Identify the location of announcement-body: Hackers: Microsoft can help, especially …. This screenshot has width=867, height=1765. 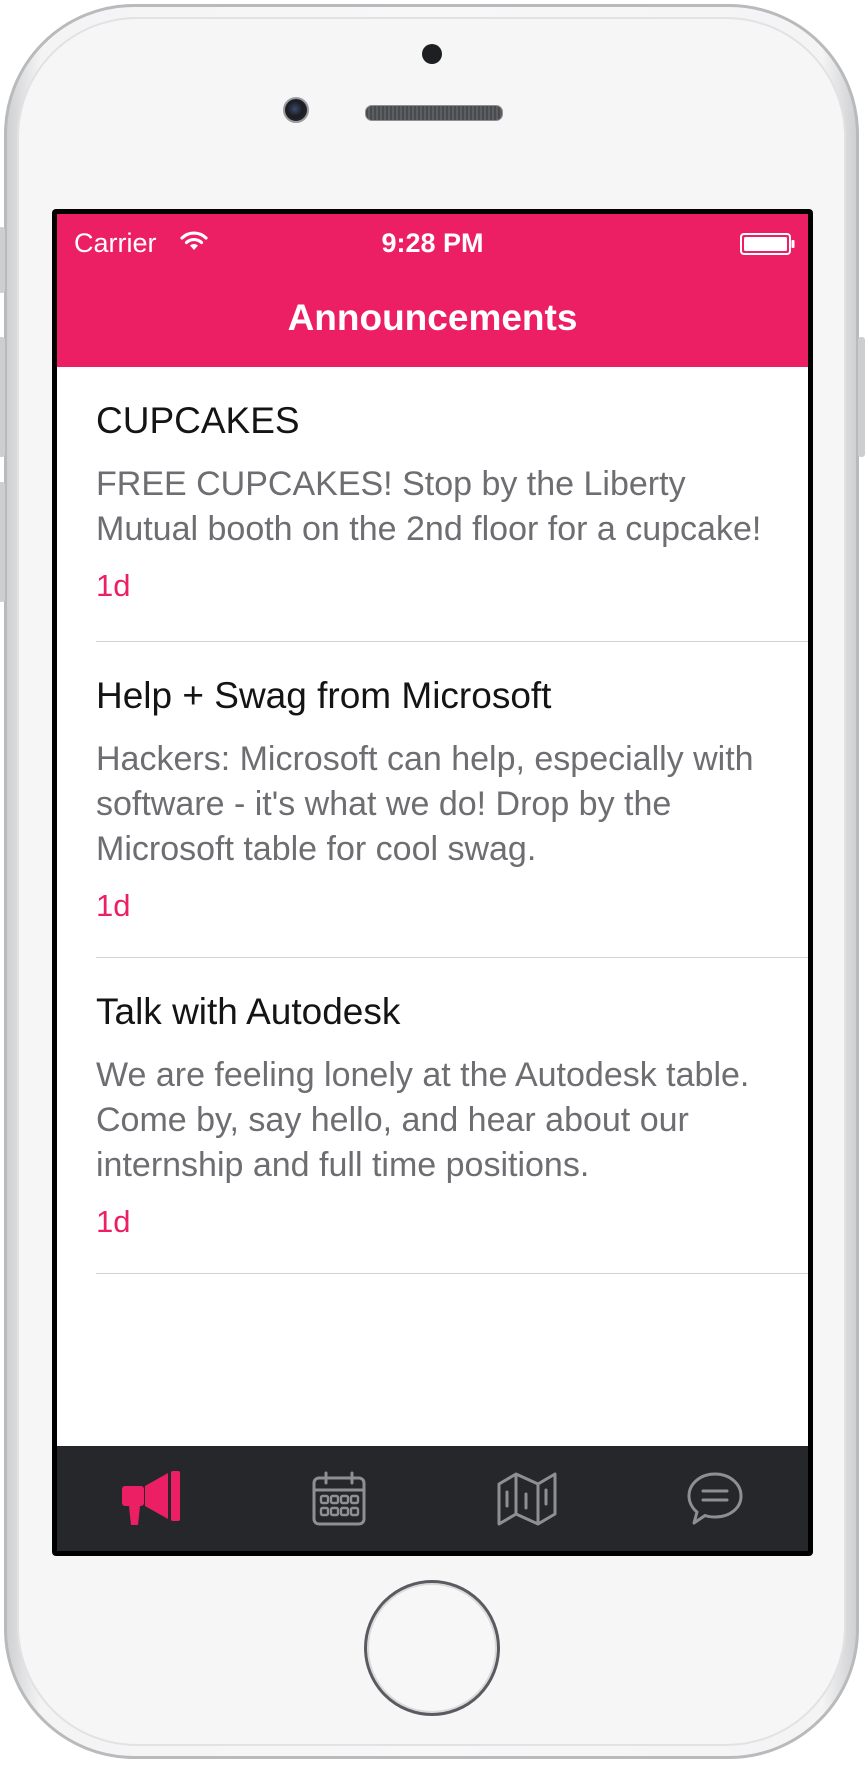
(425, 804).